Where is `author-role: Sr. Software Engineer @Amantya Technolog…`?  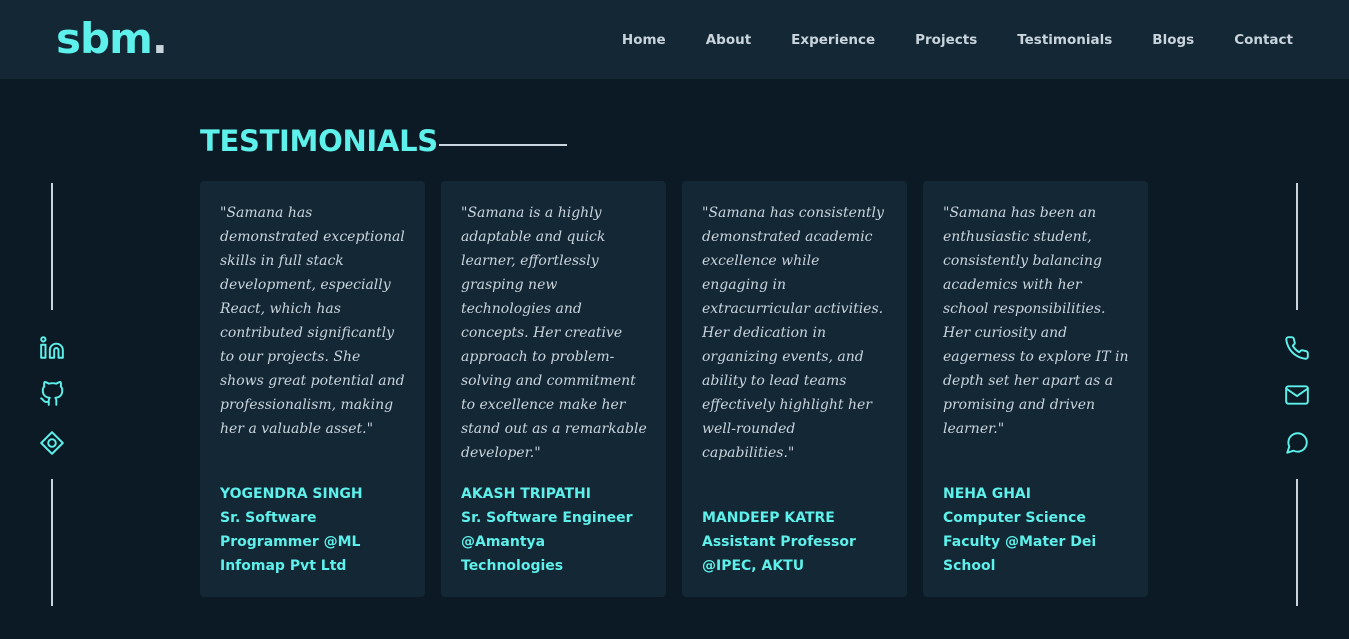
author-role: Sr. Software Engineer @Amantya Technolog… is located at coordinates (547, 542).